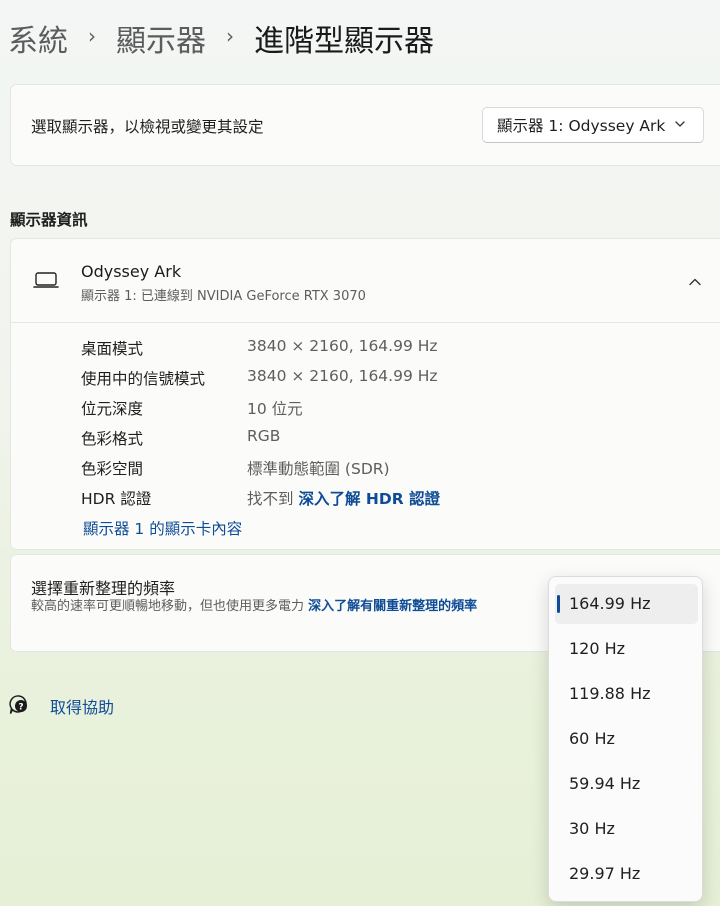 The image size is (720, 906). What do you see at coordinates (38, 38) in the screenshot?
I see `breadcrumb-system: 系統` at bounding box center [38, 38].